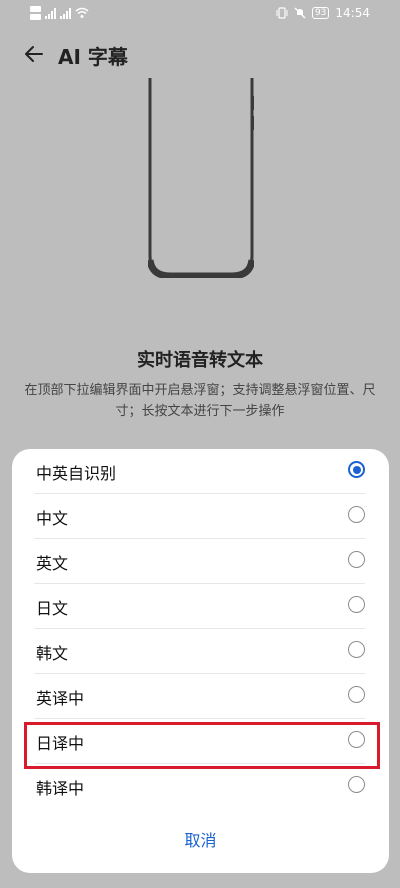 The width and height of the screenshot is (400, 888). What do you see at coordinates (50, 13) in the screenshot?
I see `signal-1-icon` at bounding box center [50, 13].